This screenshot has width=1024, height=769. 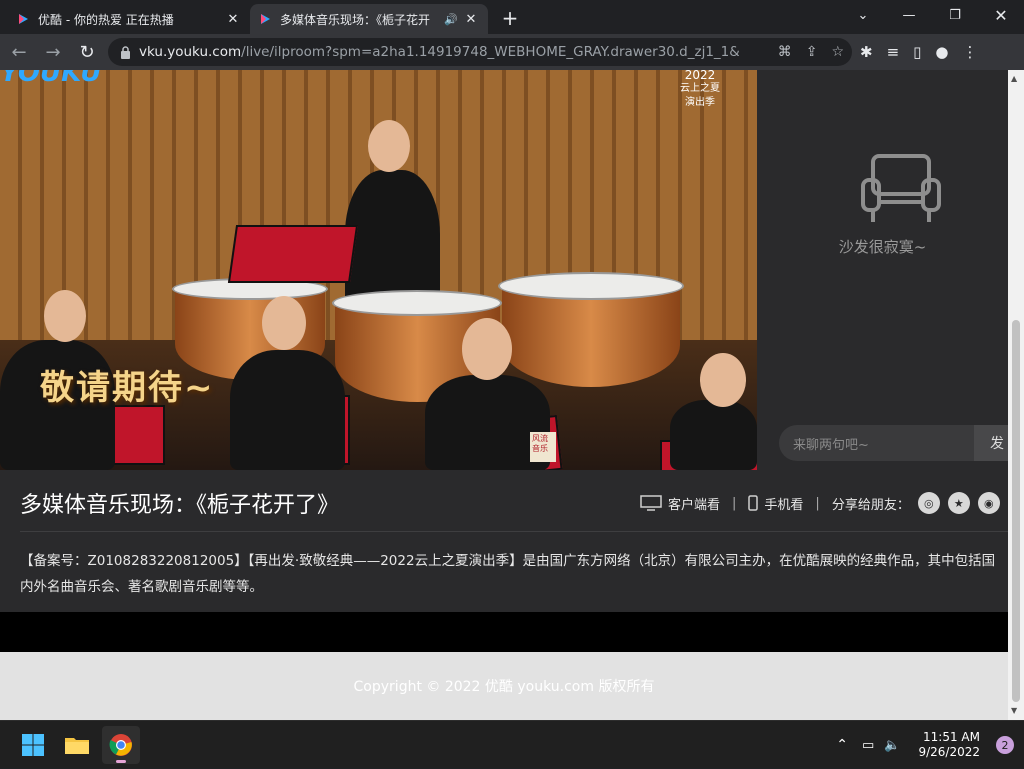 What do you see at coordinates (785, 52) in the screenshot?
I see `translate-icon: ⌘` at bounding box center [785, 52].